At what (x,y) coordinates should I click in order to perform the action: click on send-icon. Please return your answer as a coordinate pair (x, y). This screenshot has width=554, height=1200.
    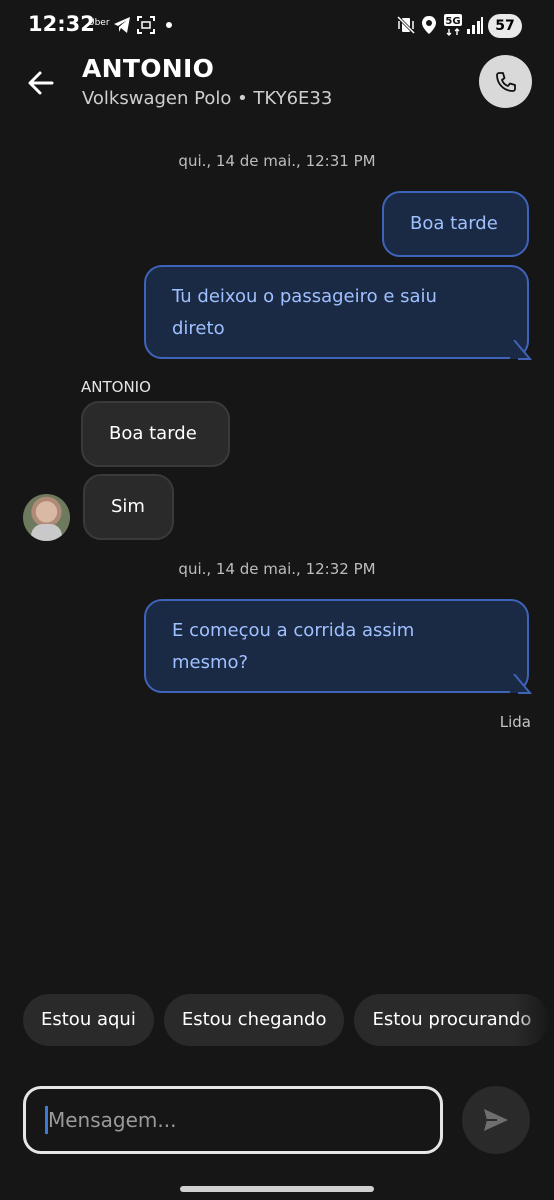
    Looking at the image, I should click on (496, 1120).